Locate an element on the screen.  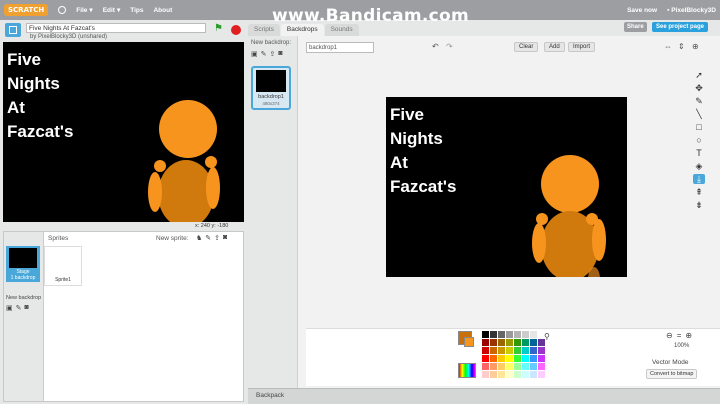
sprite-library-icon: ♞ is located at coordinates (199, 238).